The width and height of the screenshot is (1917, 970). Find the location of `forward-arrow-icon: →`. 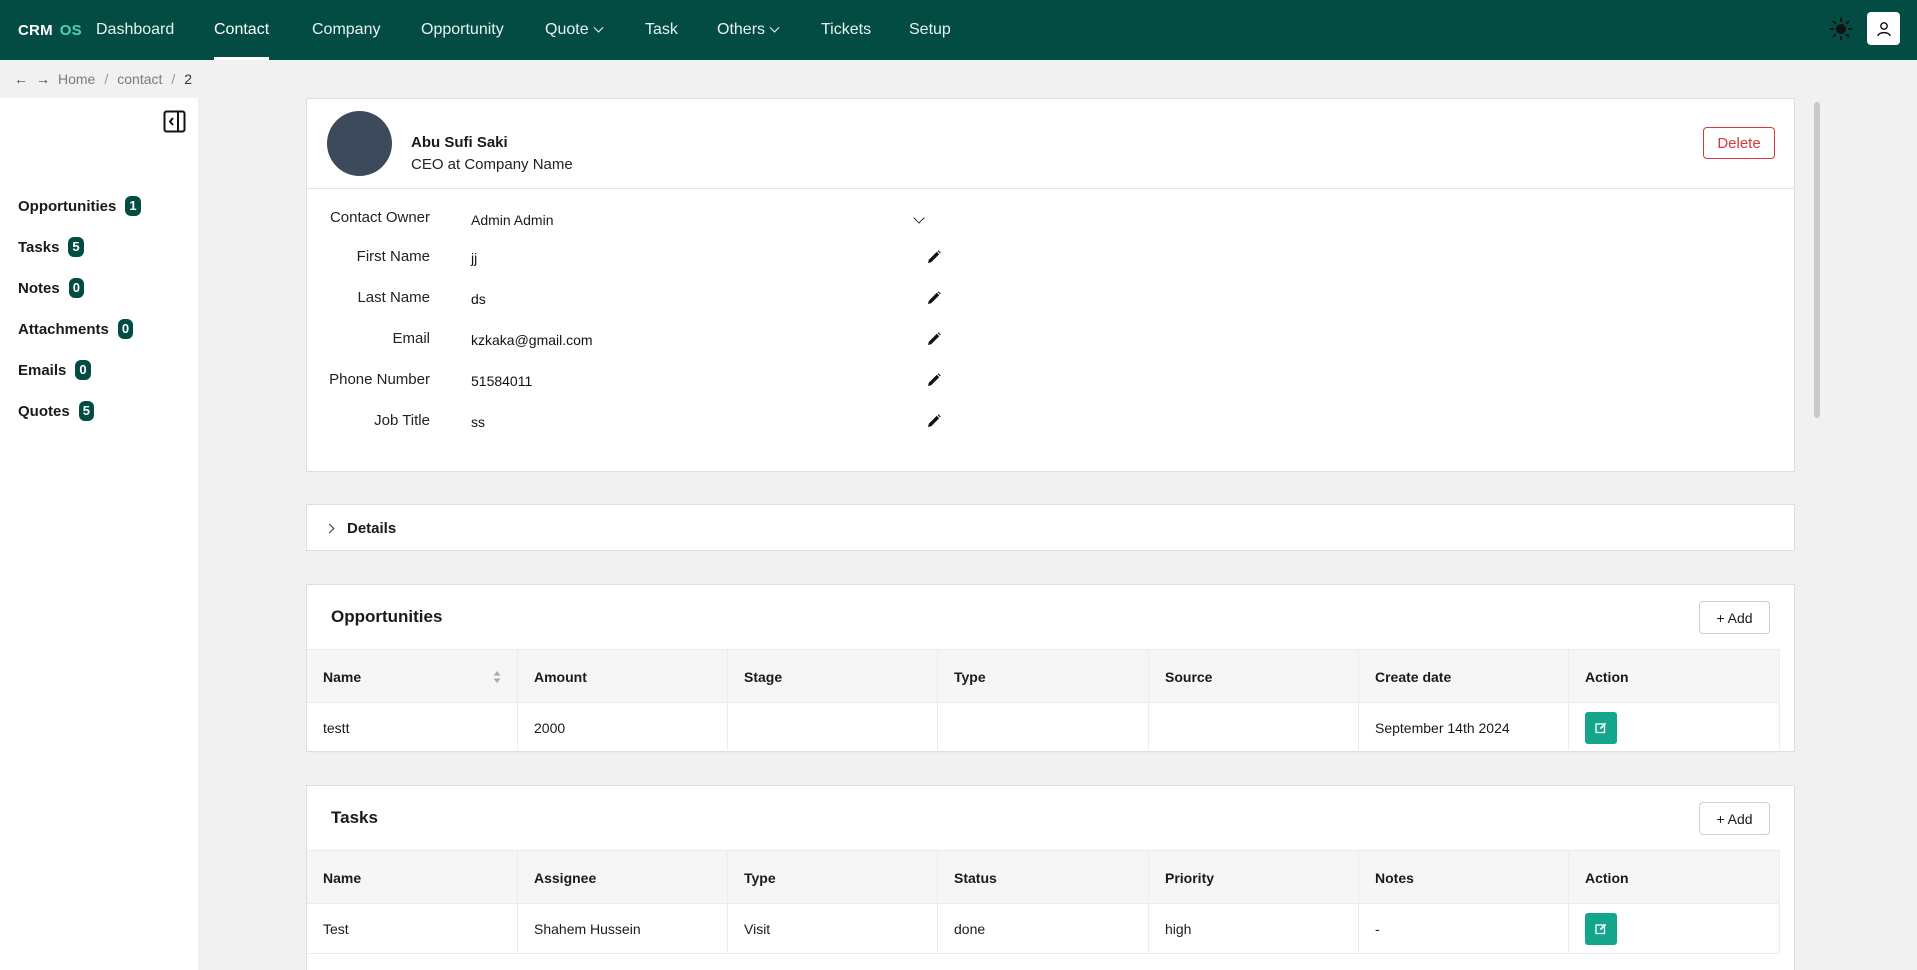

forward-arrow-icon: → is located at coordinates (44, 79).